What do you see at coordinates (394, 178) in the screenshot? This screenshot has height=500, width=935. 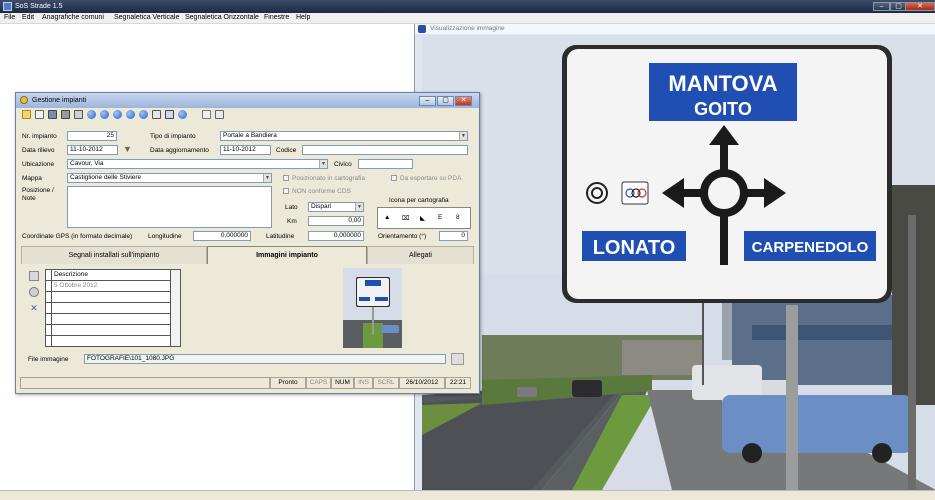 I see `da-esportare-checkbox` at bounding box center [394, 178].